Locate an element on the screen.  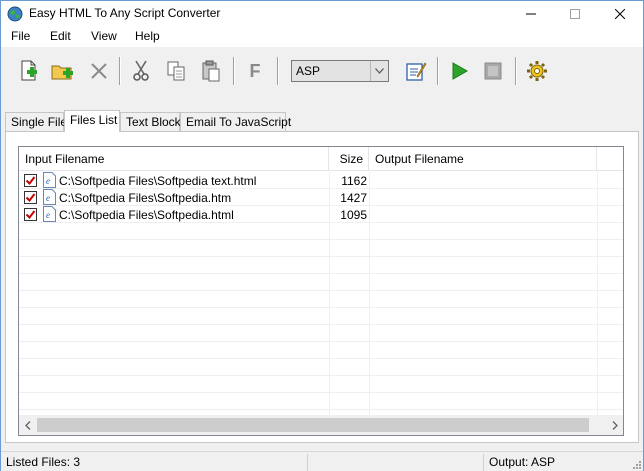
tab-files-list: Files List is located at coordinates (92, 121).